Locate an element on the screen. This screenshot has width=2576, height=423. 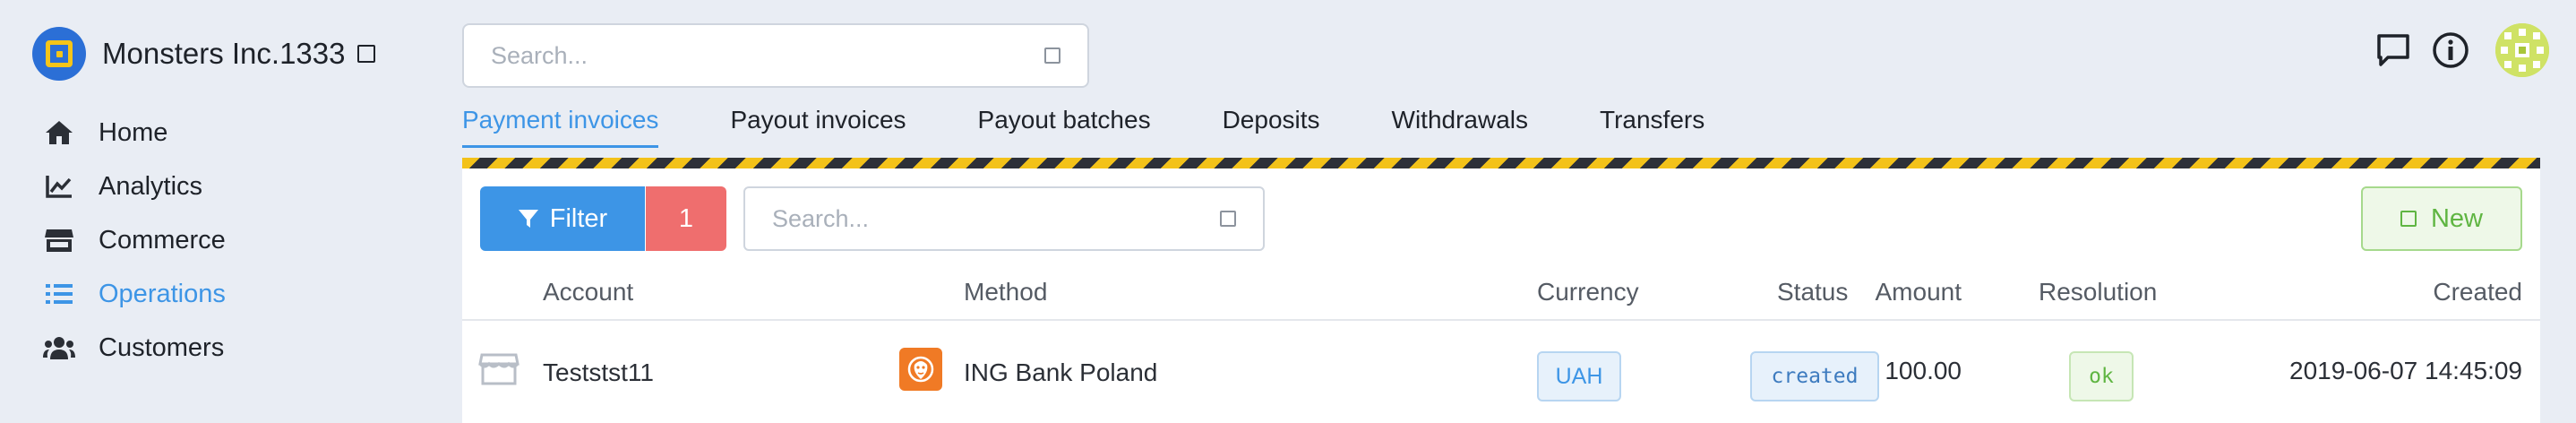
brand-name: Monsters Inc.1333 is located at coordinates (224, 53).